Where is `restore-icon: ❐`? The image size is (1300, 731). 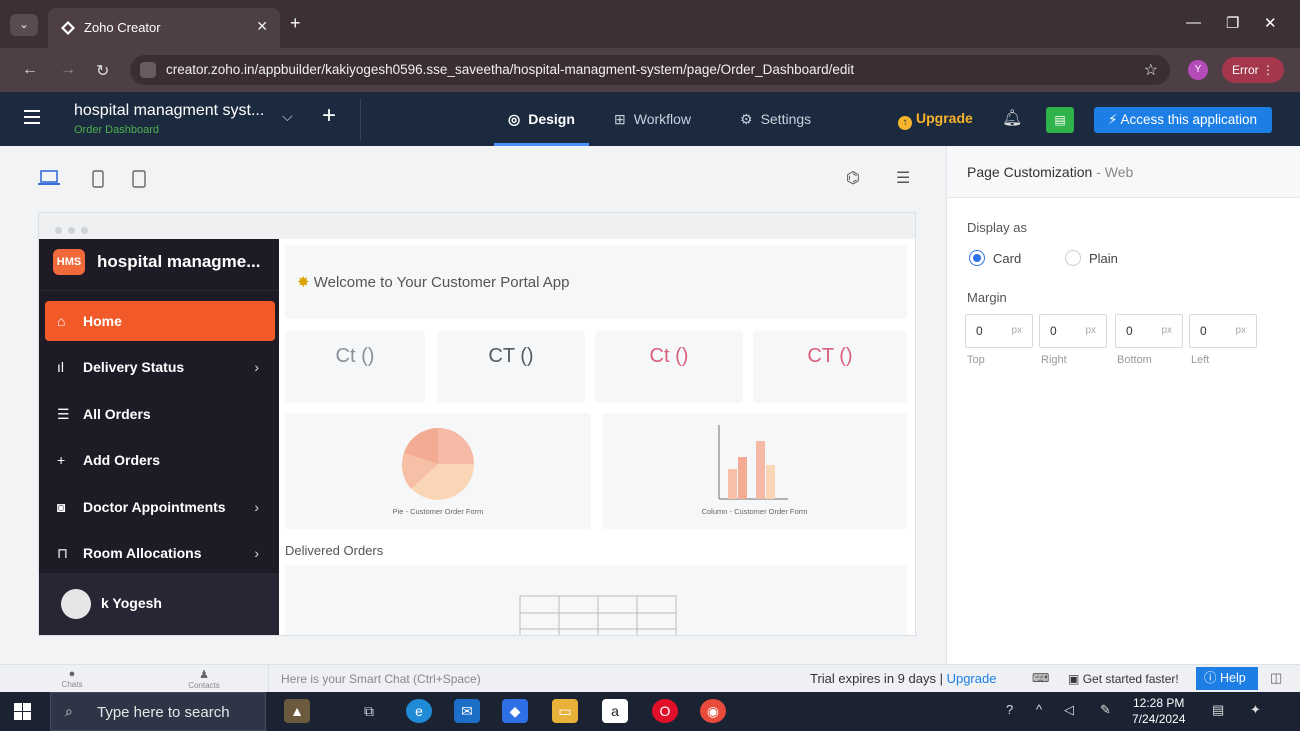 restore-icon: ❐ is located at coordinates (1232, 23).